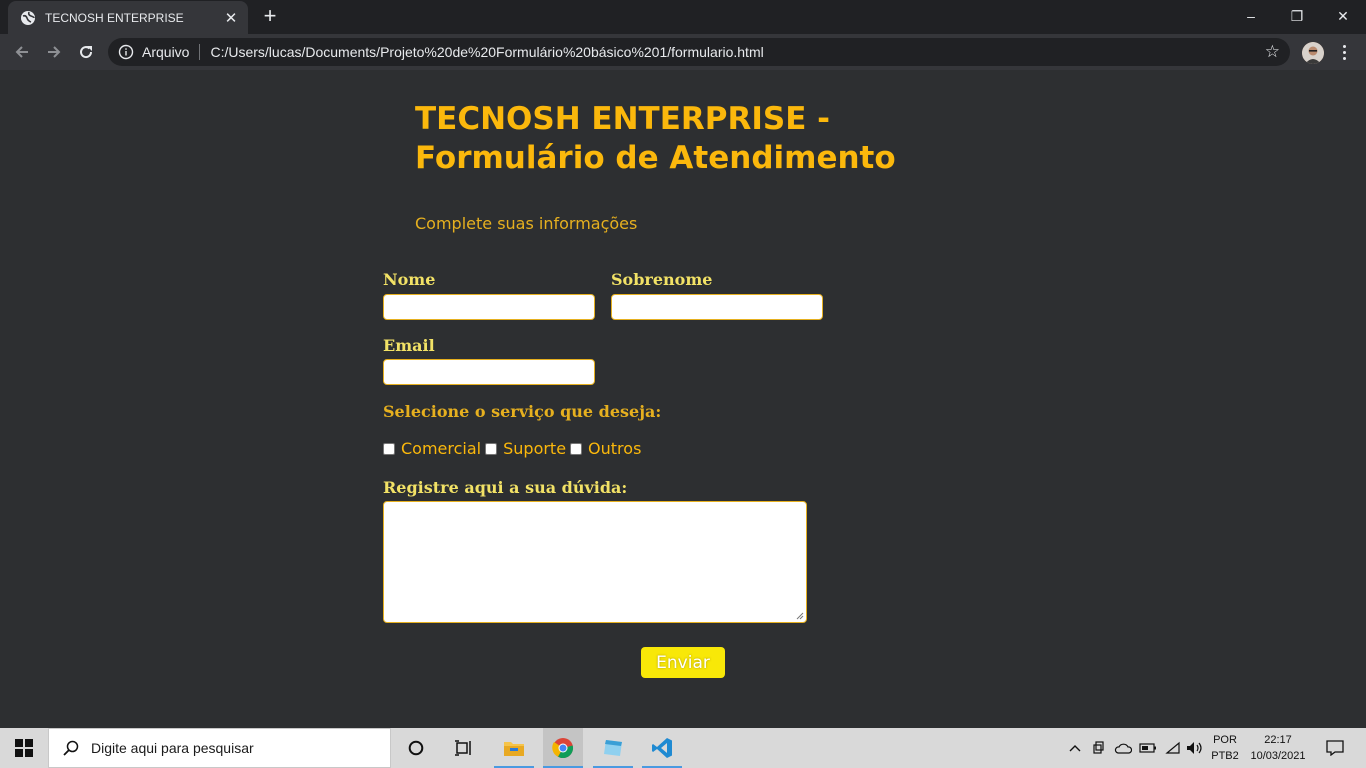  What do you see at coordinates (172, 748) in the screenshot?
I see `search-placeholder: Digite aqui para pesquisar` at bounding box center [172, 748].